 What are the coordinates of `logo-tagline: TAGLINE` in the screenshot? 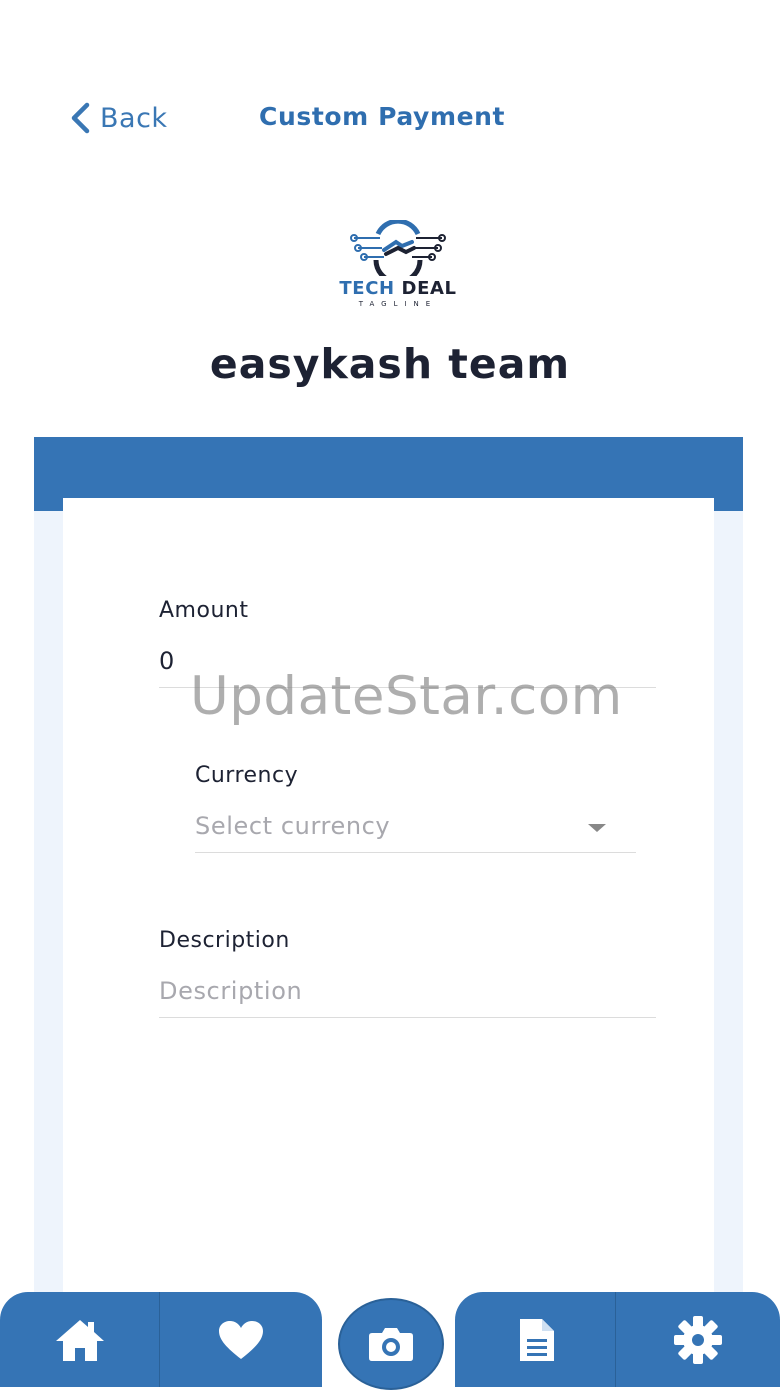 It's located at (398, 304).